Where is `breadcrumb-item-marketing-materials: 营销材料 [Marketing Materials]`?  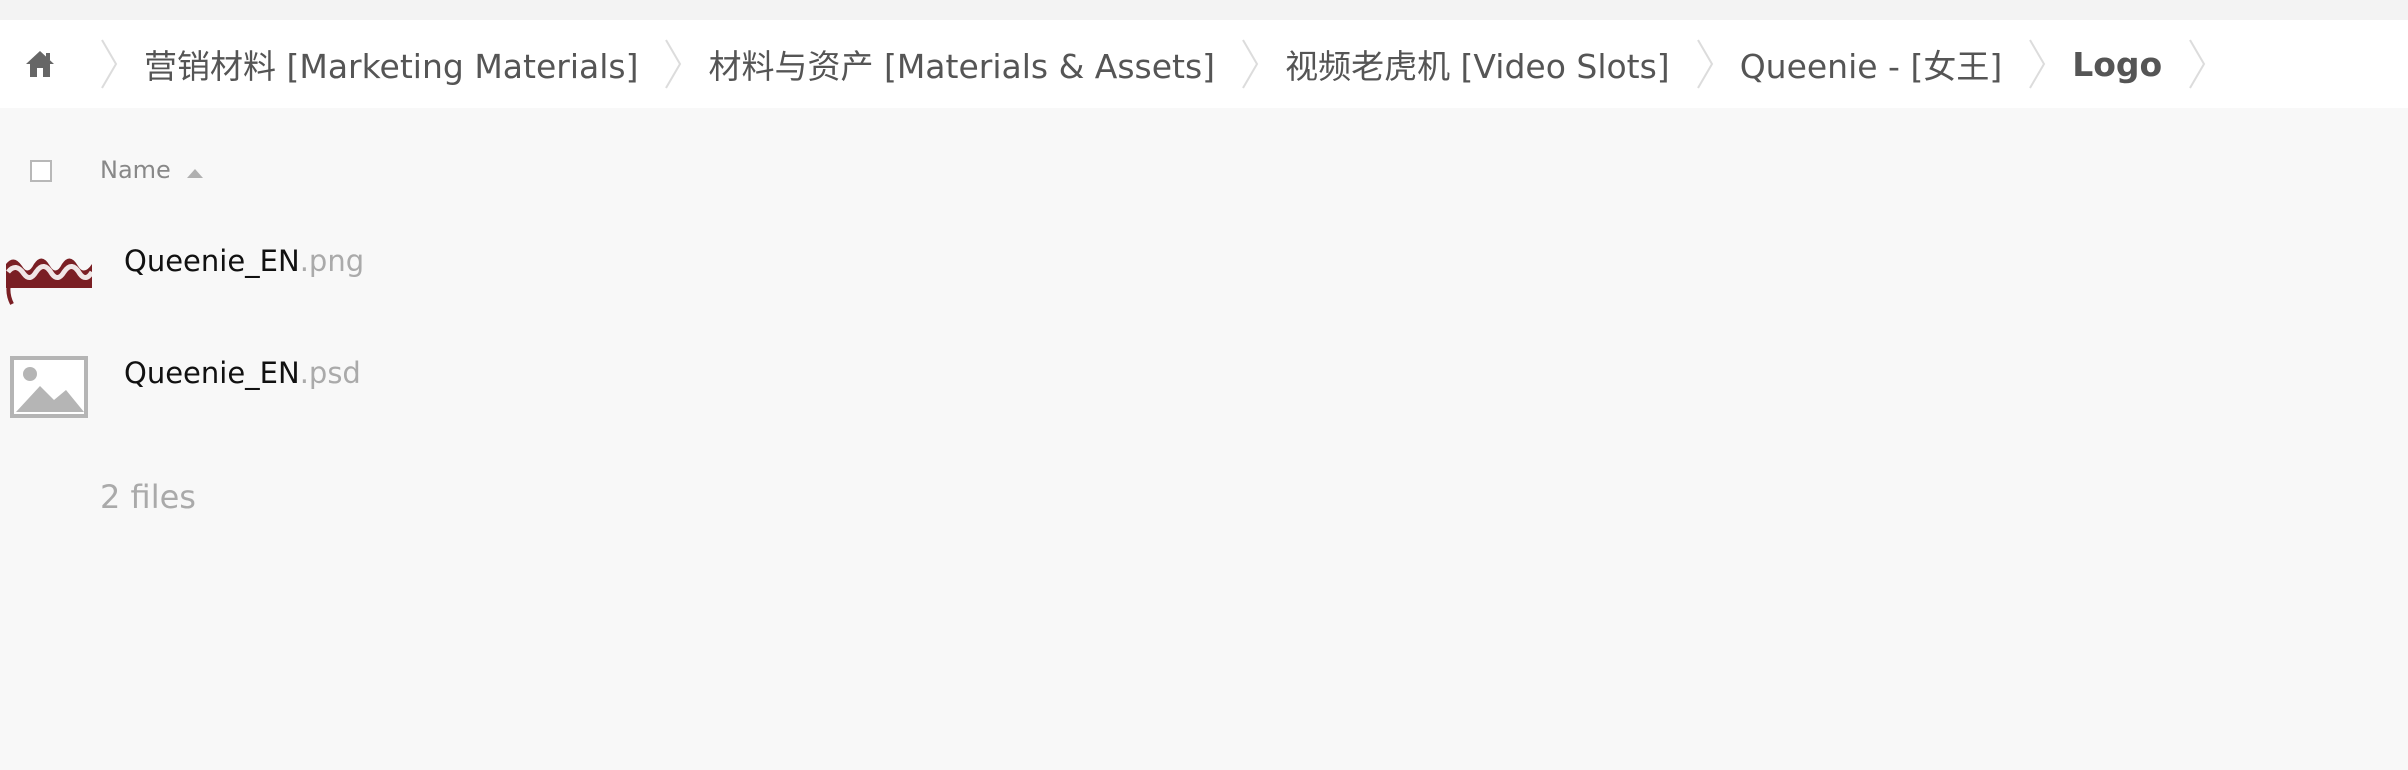 breadcrumb-item-marketing-materials: 营销材料 [Marketing Materials] is located at coordinates (362, 64).